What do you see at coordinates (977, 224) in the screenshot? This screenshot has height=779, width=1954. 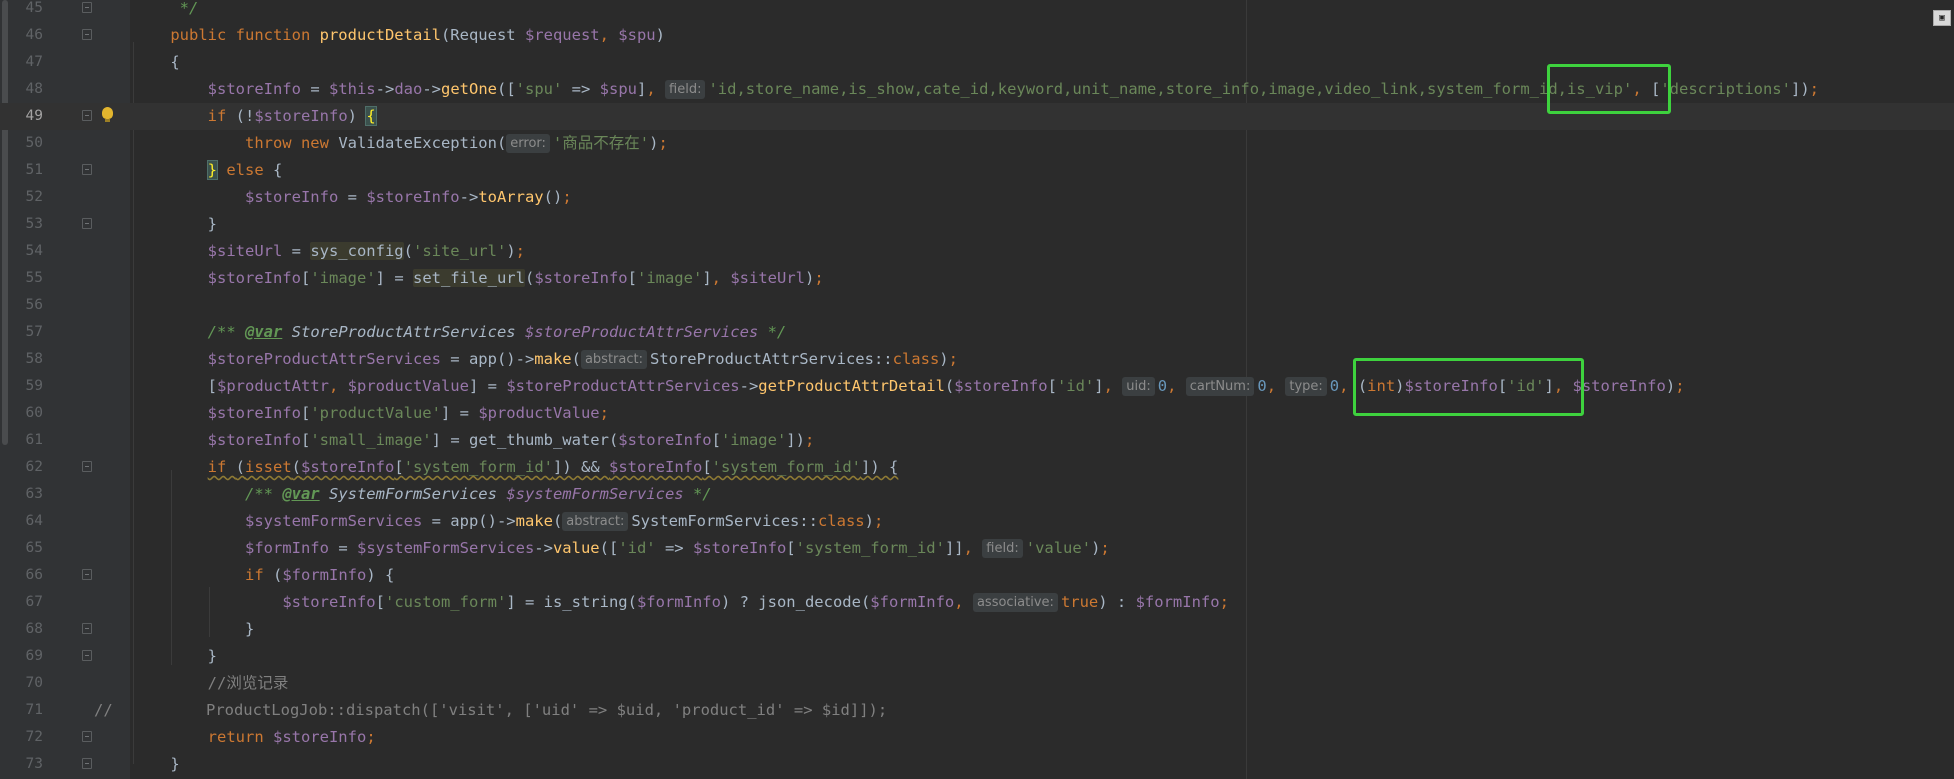 I see `code-line: 53 }` at bounding box center [977, 224].